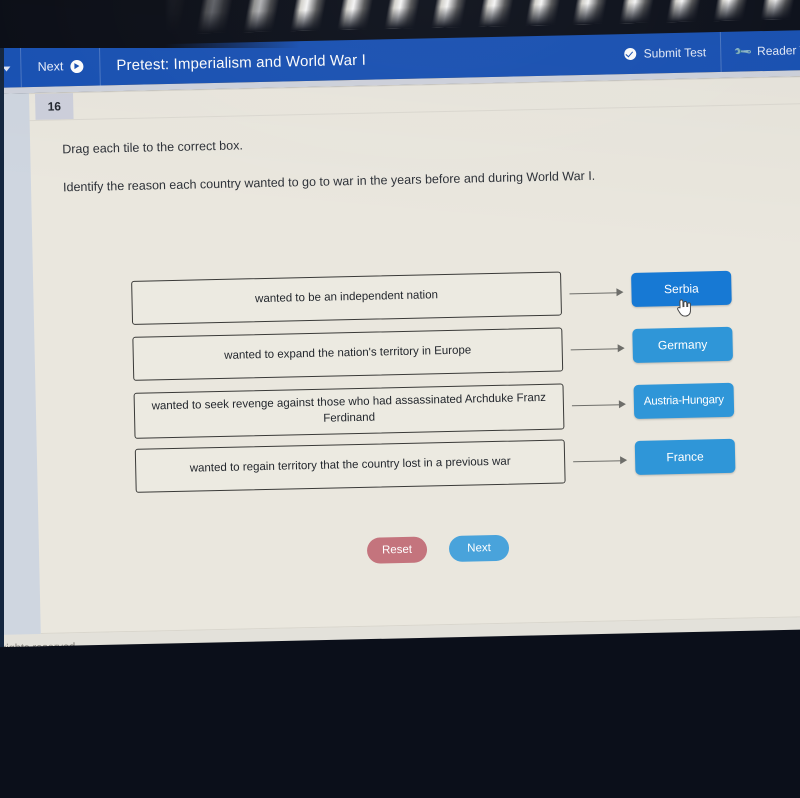 The width and height of the screenshot is (800, 798). What do you see at coordinates (150, 24) in the screenshot?
I see `bezel-top-dark` at bounding box center [150, 24].